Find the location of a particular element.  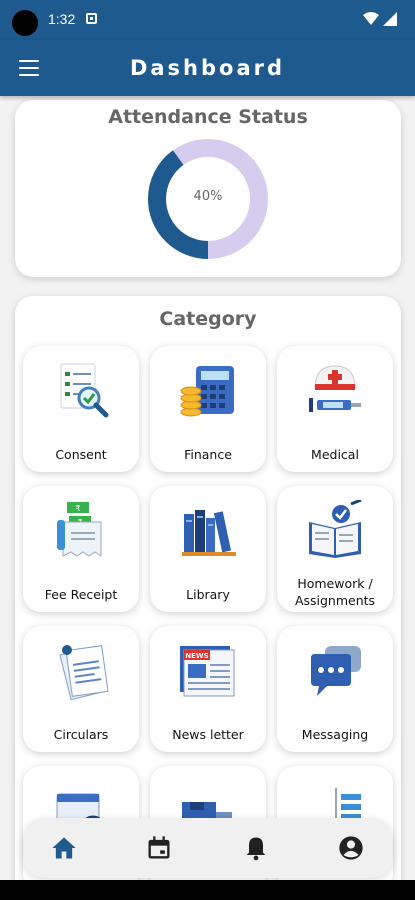

attendance-title: Attendance Status is located at coordinates (208, 117).